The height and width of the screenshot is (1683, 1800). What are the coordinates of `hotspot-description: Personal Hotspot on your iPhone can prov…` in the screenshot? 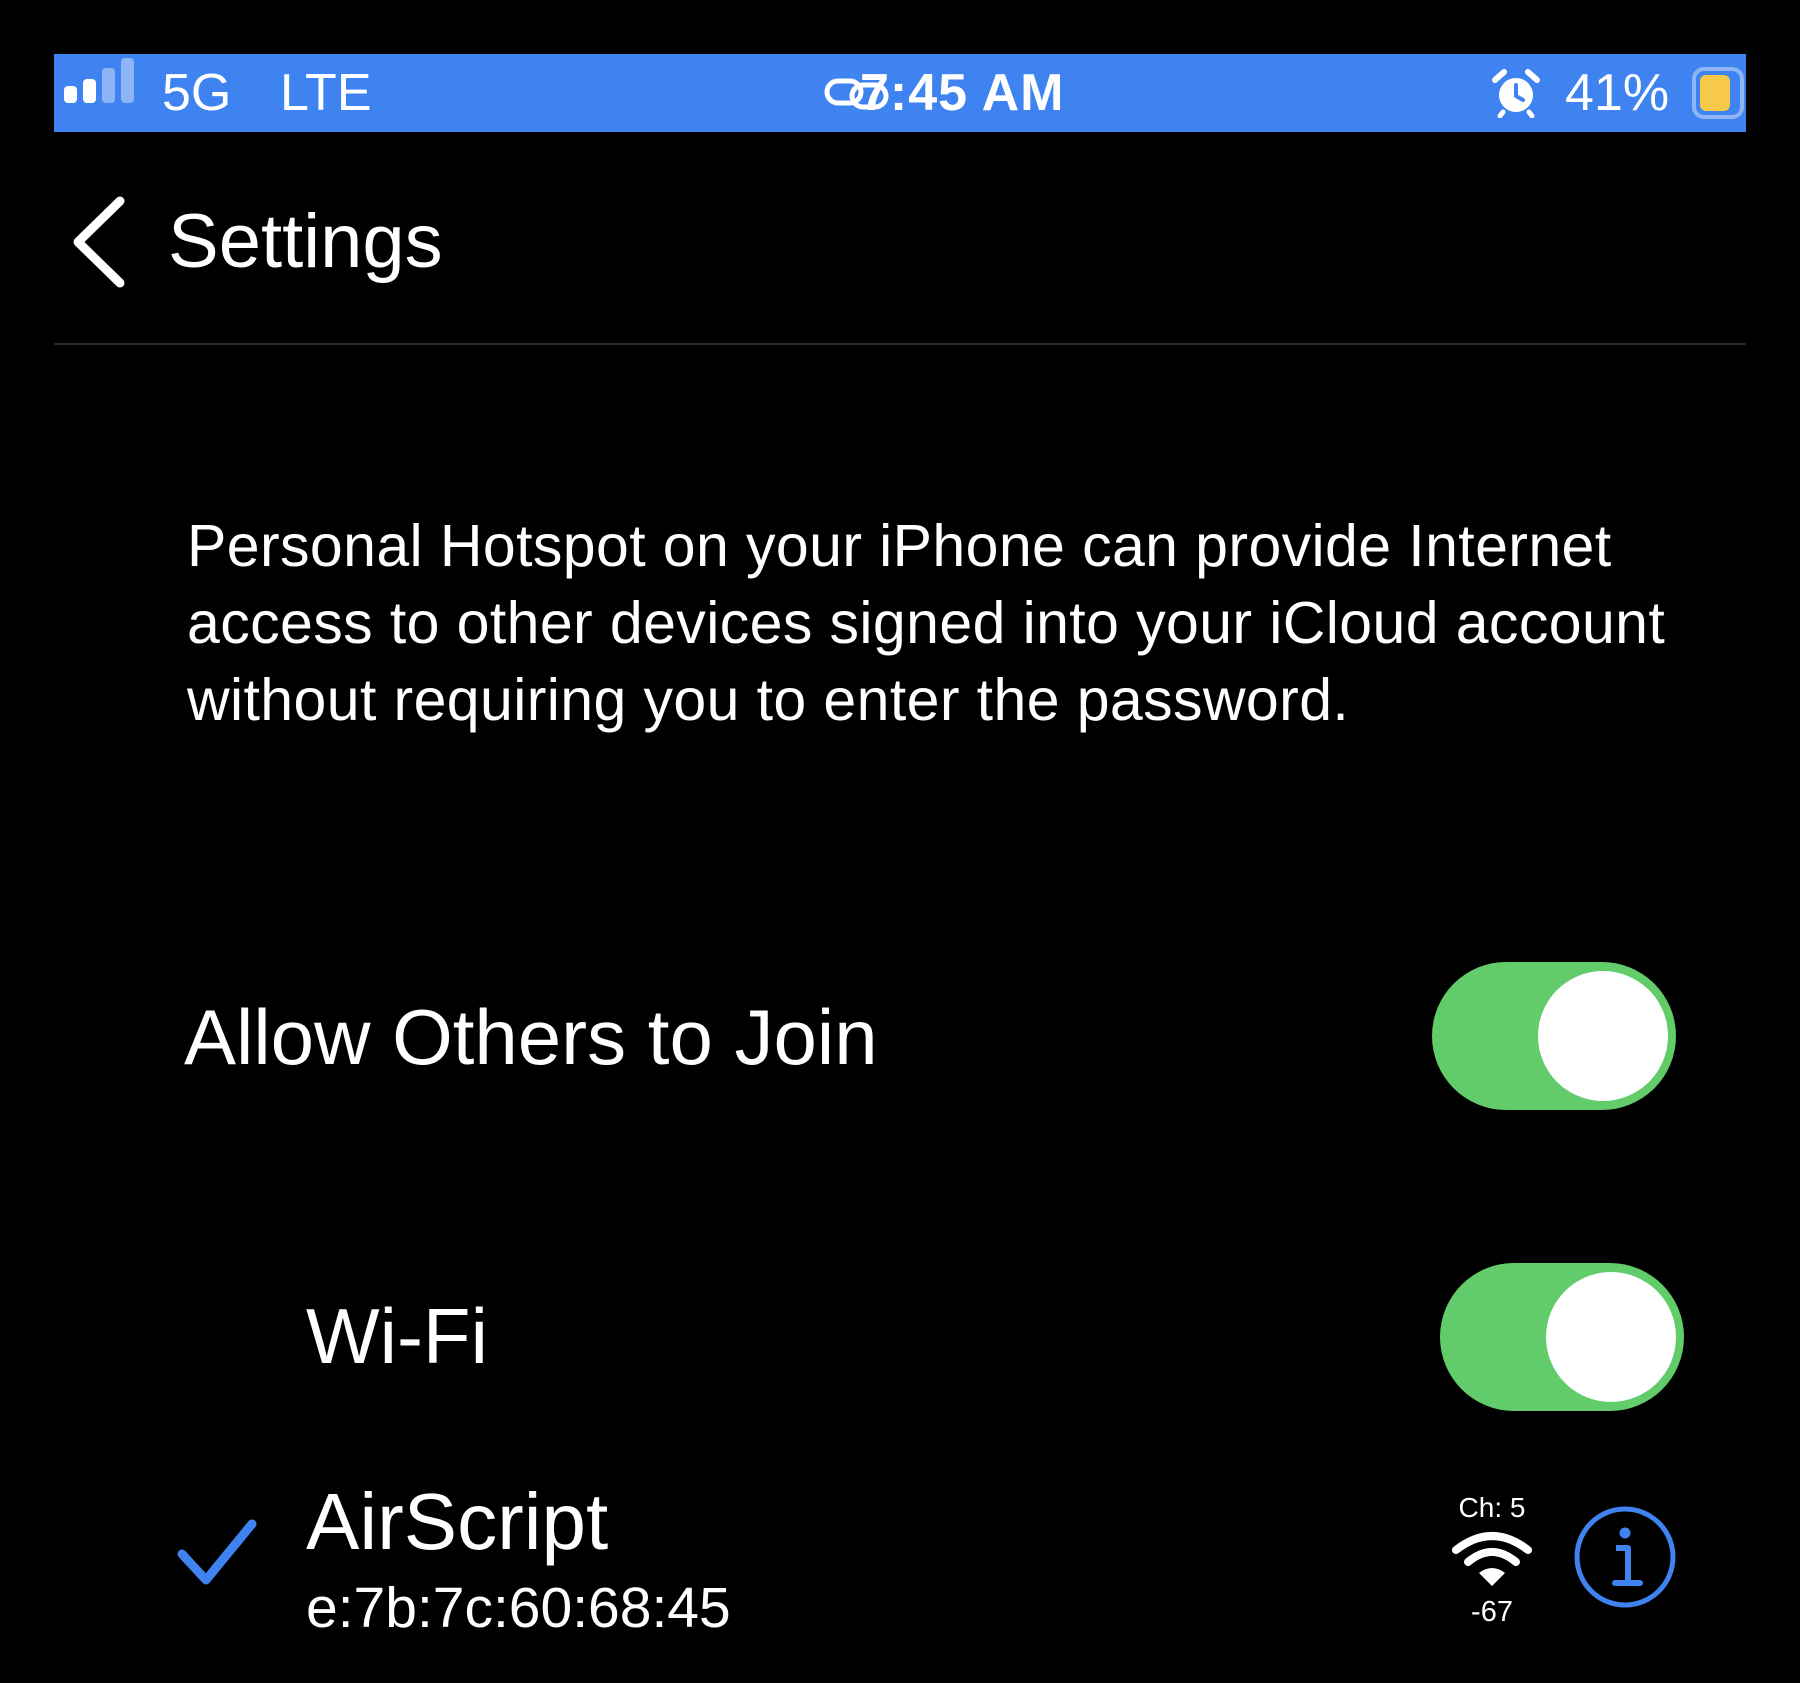 It's located at (926, 623).